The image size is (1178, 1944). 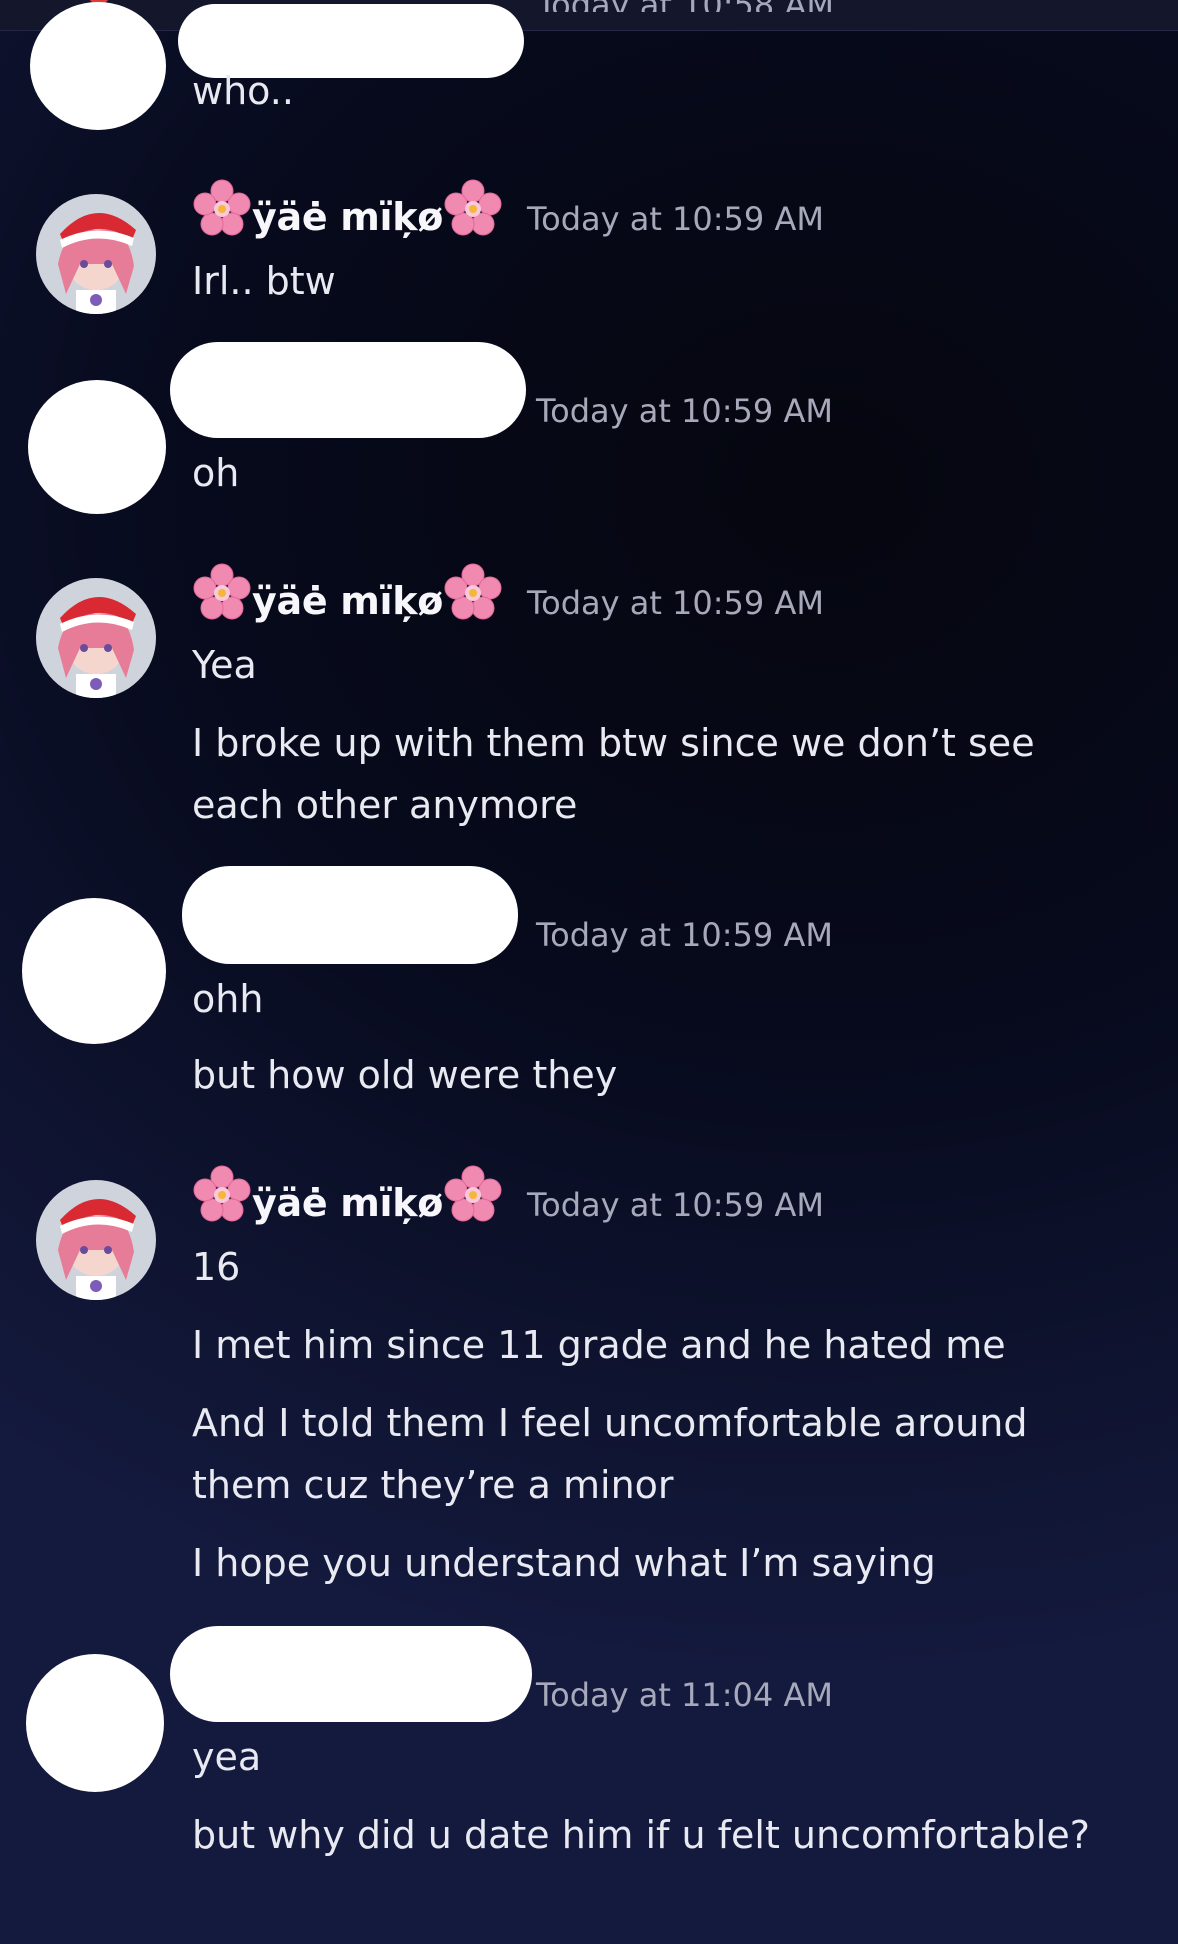 I want to click on message-line: oh, so click(x=216, y=473).